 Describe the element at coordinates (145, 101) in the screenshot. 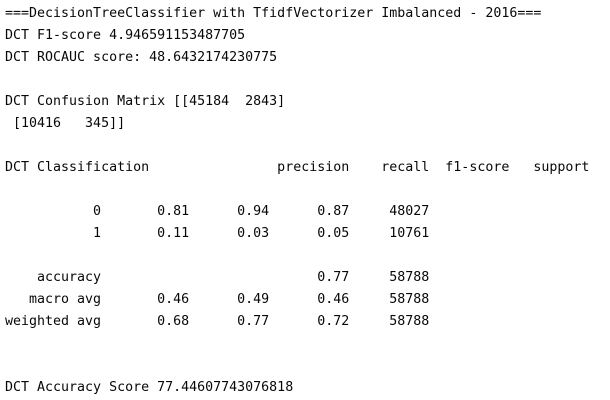

I see `console-line-confusion-matrix-row-1: DCT Confusion Matrix [[45184 2843]` at that location.